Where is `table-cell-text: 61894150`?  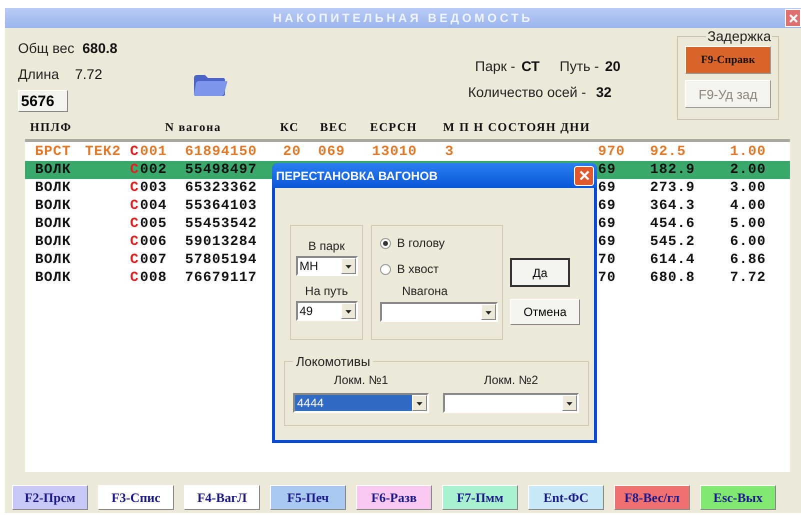
table-cell-text: 61894150 is located at coordinates (221, 152).